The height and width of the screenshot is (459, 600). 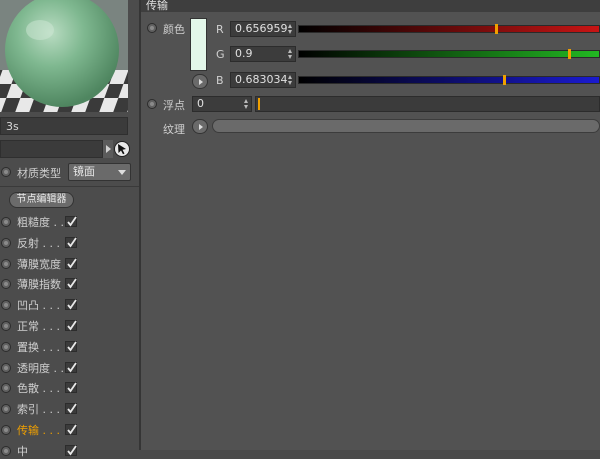 I want to click on channel-label: 薄膜指数, so click(x=39, y=284).